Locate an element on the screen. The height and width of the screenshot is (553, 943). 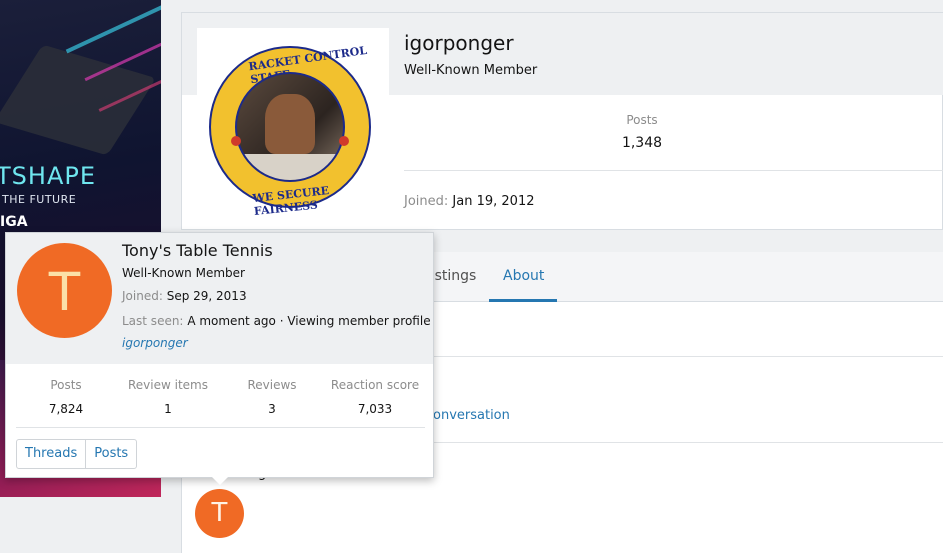
stat-value: 7,824 is located at coordinates (66, 409).